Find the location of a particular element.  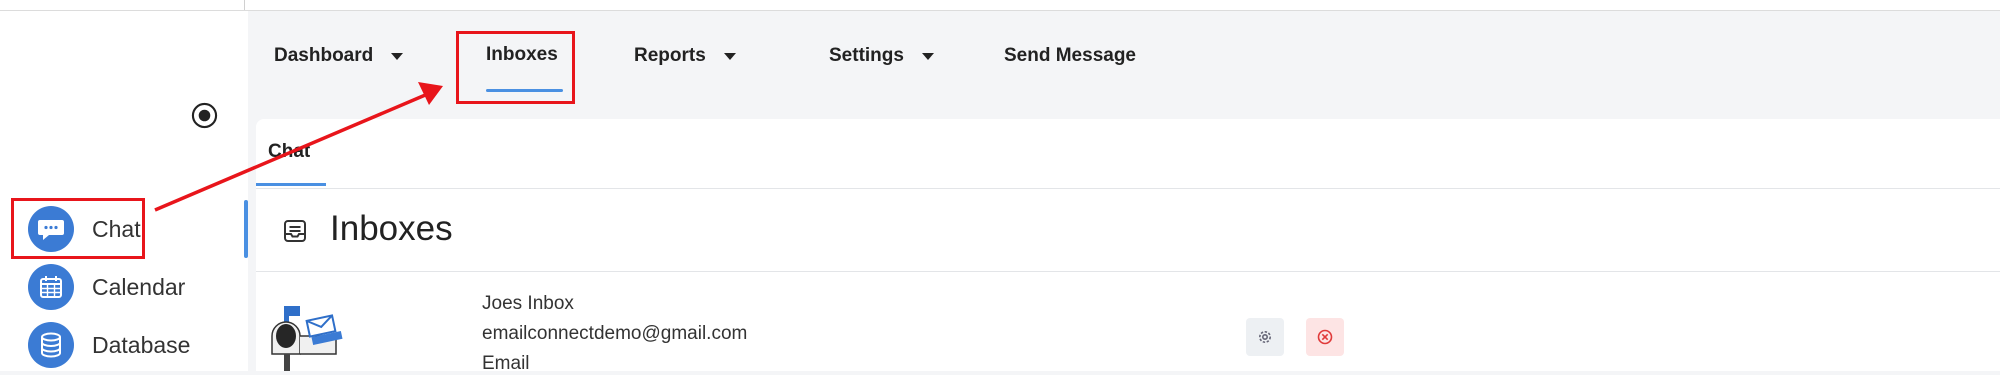

nav-label: Reports is located at coordinates (670, 55).